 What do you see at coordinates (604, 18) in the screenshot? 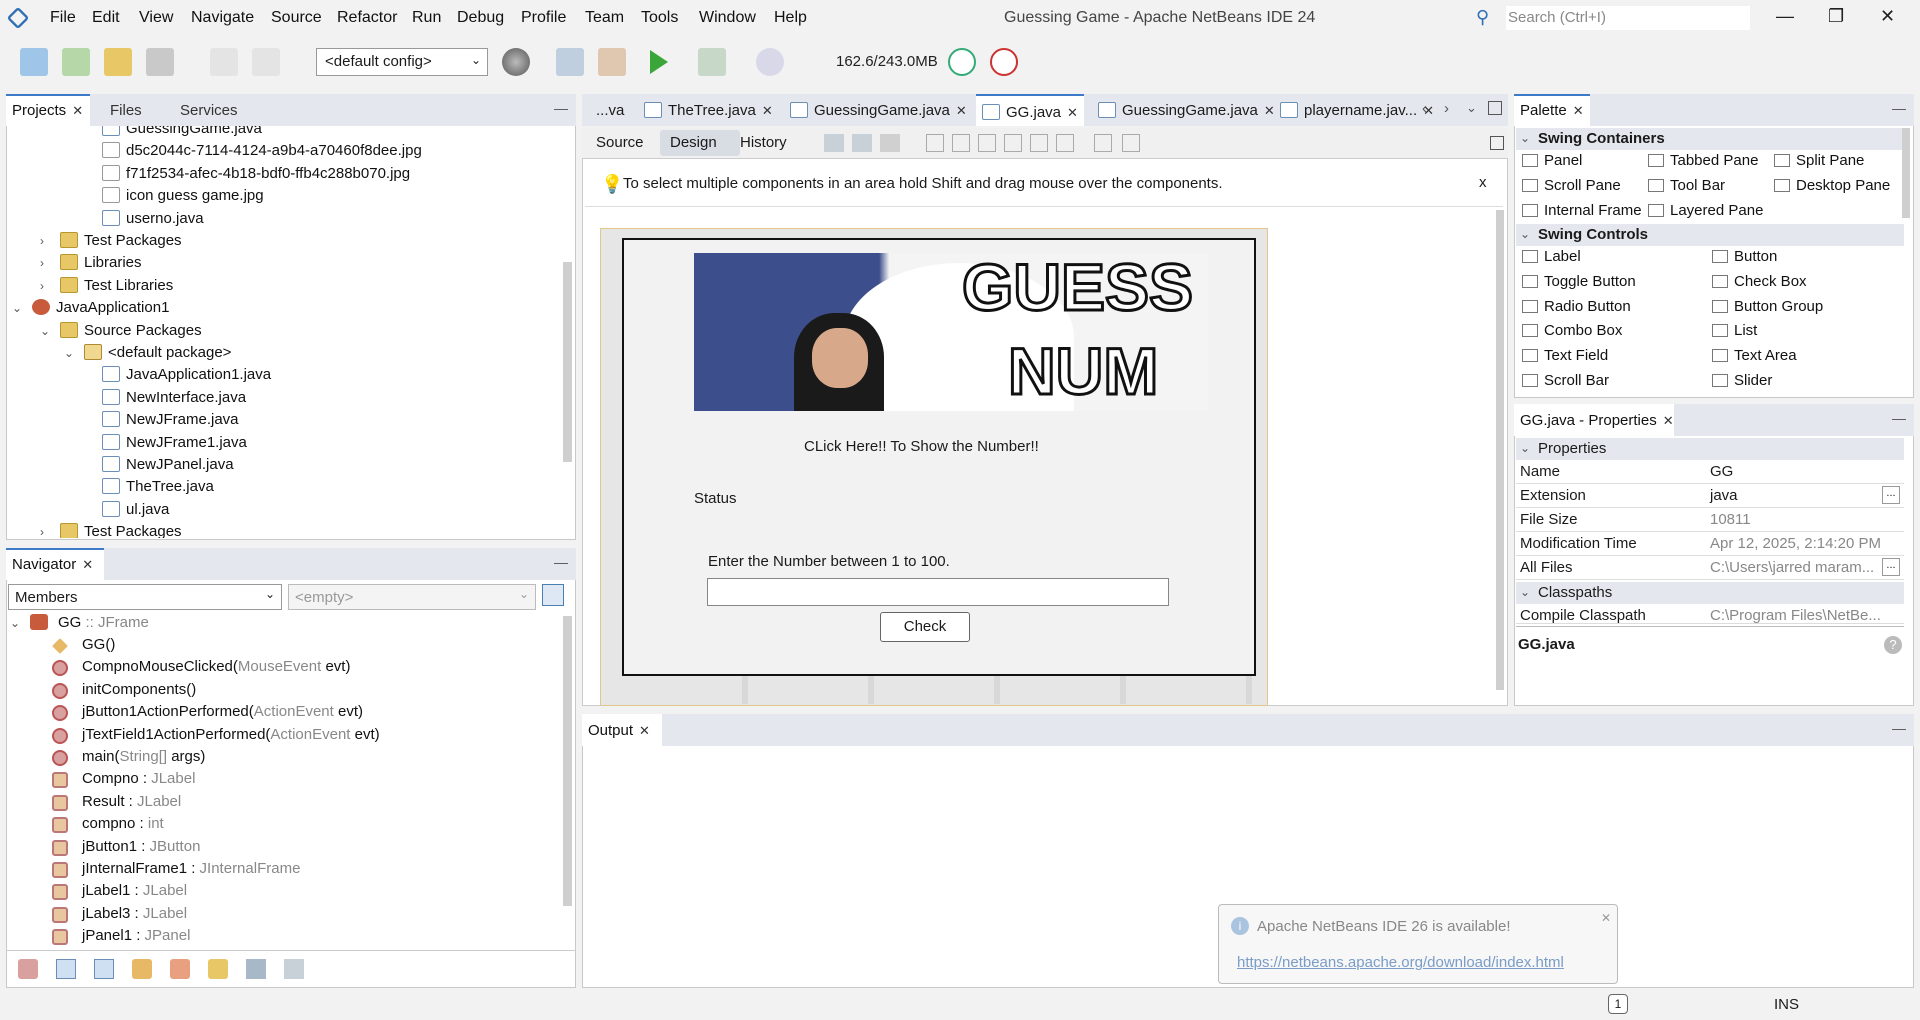
I see `menu-team: Team` at bounding box center [604, 18].